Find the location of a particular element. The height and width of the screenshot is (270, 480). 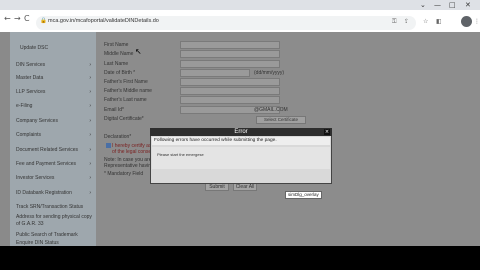

sidebar-link-track-srn: Track SRN/Transaction Status is located at coordinates (55, 207).